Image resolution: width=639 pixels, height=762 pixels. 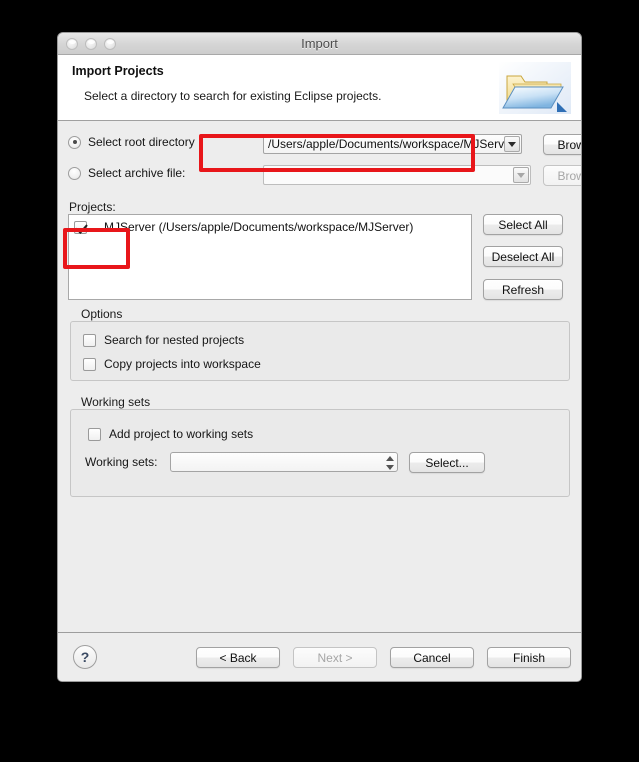 What do you see at coordinates (102, 314) in the screenshot?
I see `options-group-label: Options` at bounding box center [102, 314].